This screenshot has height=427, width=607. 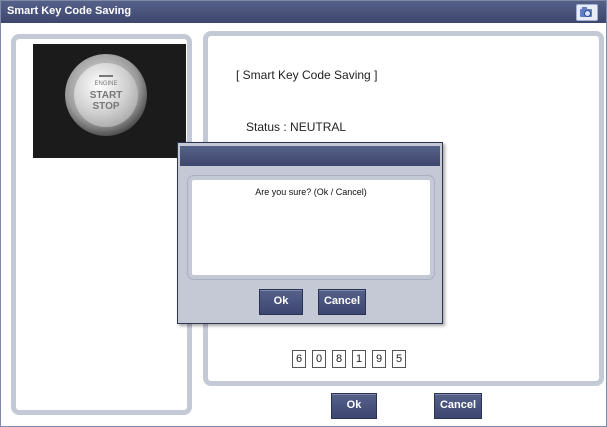 I want to click on start-label: START, so click(x=106, y=95).